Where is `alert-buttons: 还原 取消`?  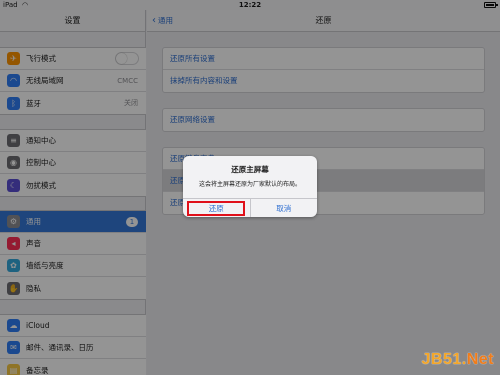
alert-buttons: 还原 取消 is located at coordinates (250, 207).